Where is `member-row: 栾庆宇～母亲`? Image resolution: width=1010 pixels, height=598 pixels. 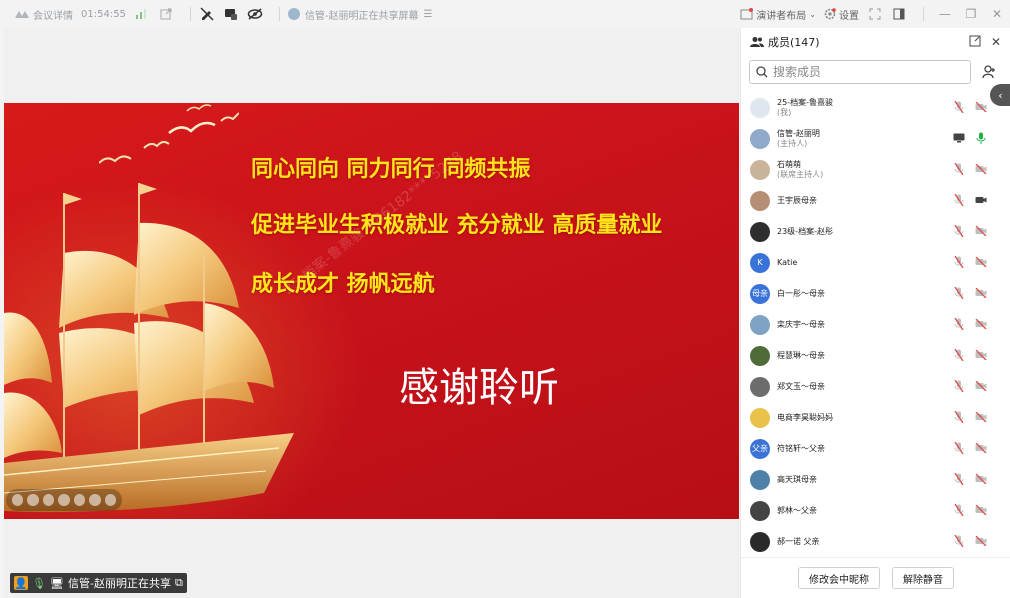 member-row: 栾庆宇～母亲 is located at coordinates (875, 324).